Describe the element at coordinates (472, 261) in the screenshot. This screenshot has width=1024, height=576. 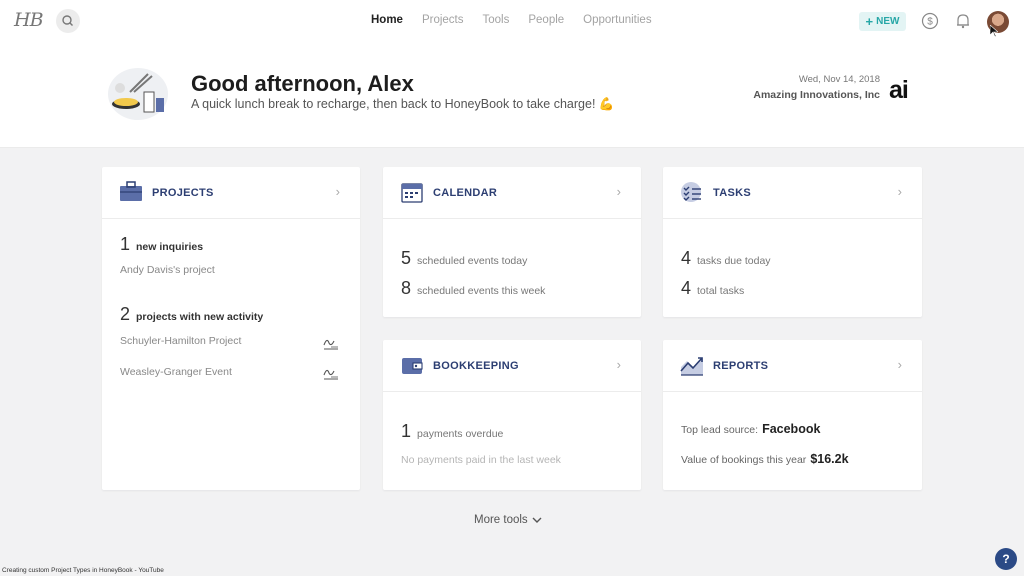
I see `events-today-label: scheduled events today` at that location.